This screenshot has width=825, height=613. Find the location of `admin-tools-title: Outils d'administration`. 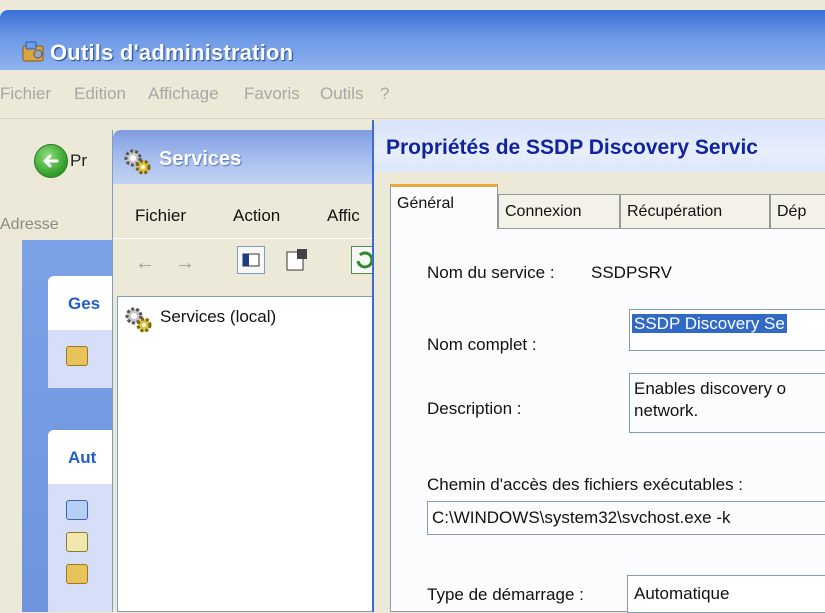

admin-tools-title: Outils d'administration is located at coordinates (172, 52).